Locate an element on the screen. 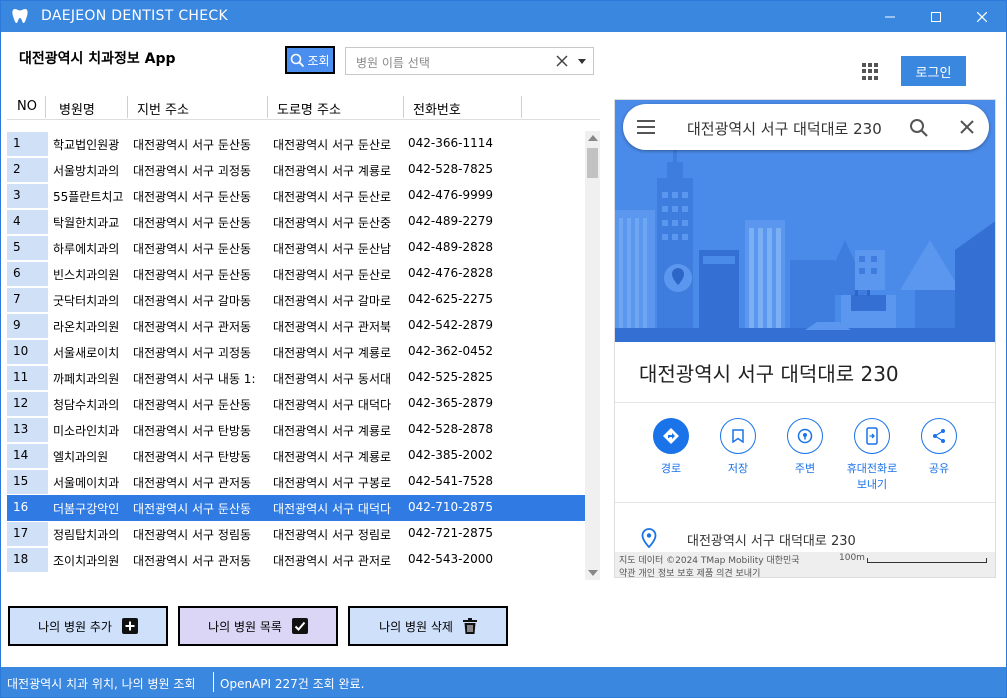 Image resolution: width=1007 pixels, height=698 pixels. cell-no: 14 is located at coordinates (27, 456).